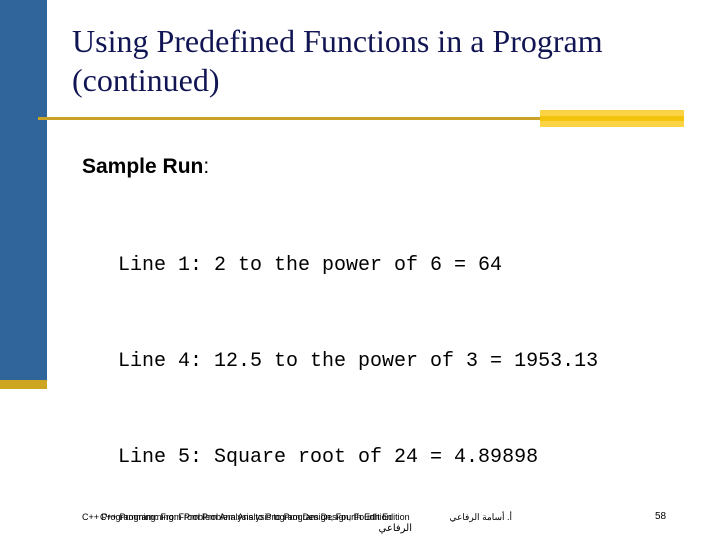  What do you see at coordinates (310, 265) in the screenshot?
I see `output-line: Line 1: 2 to the power of 6 = 64` at bounding box center [310, 265].